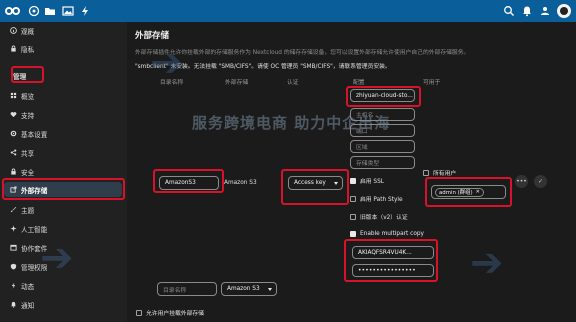 The image size is (576, 322). What do you see at coordinates (293, 83) in the screenshot?
I see `column-header-authentication: 认证` at bounding box center [293, 83].